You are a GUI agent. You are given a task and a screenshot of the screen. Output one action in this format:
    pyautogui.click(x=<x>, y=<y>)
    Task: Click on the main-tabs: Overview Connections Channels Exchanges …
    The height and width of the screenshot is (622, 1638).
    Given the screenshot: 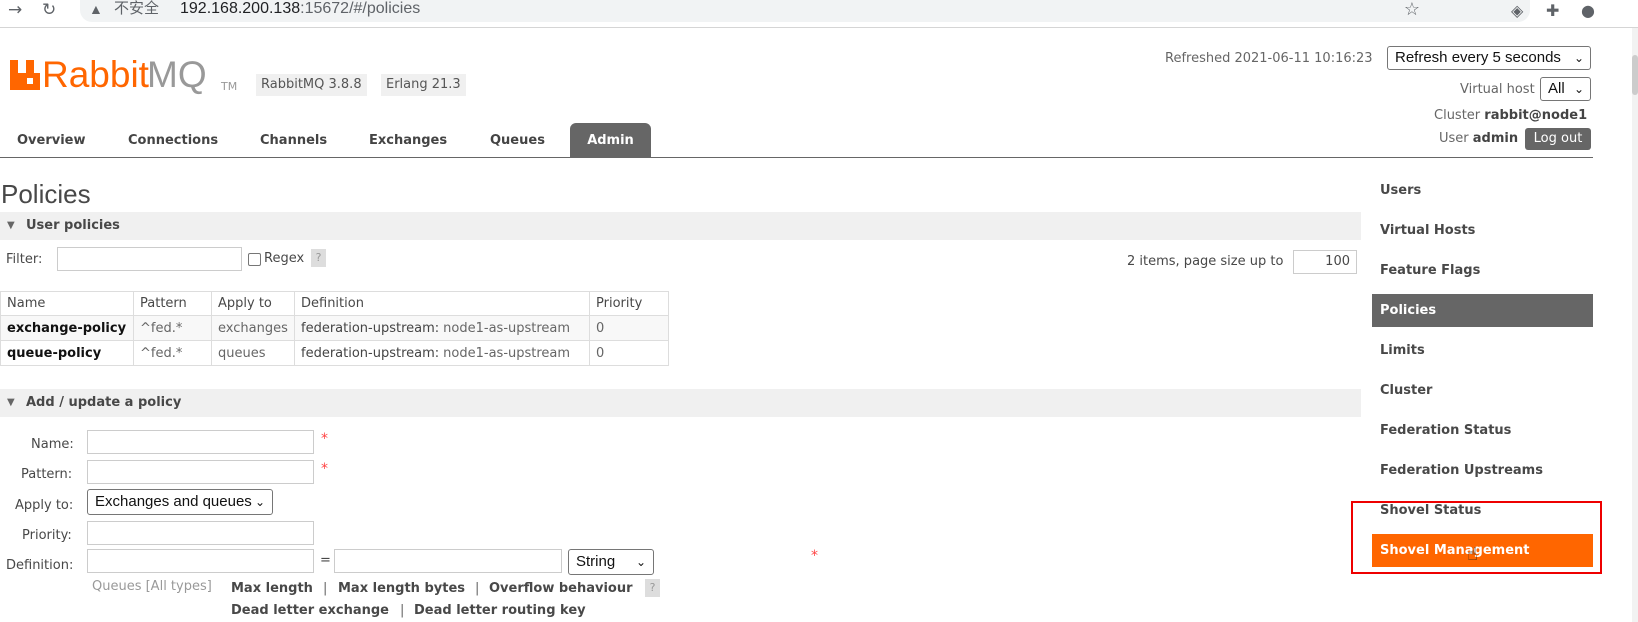 What is the action you would take?
    pyautogui.click(x=796, y=140)
    